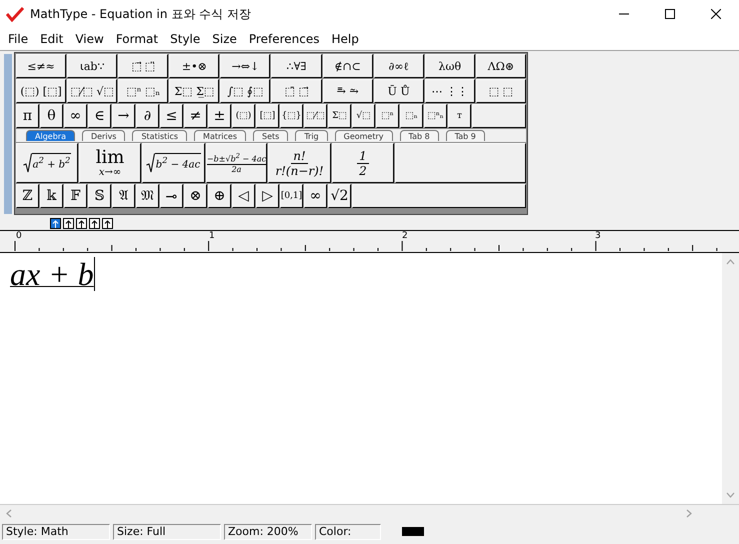  I want to click on palette-button: ∂∞ℓ, so click(399, 66).